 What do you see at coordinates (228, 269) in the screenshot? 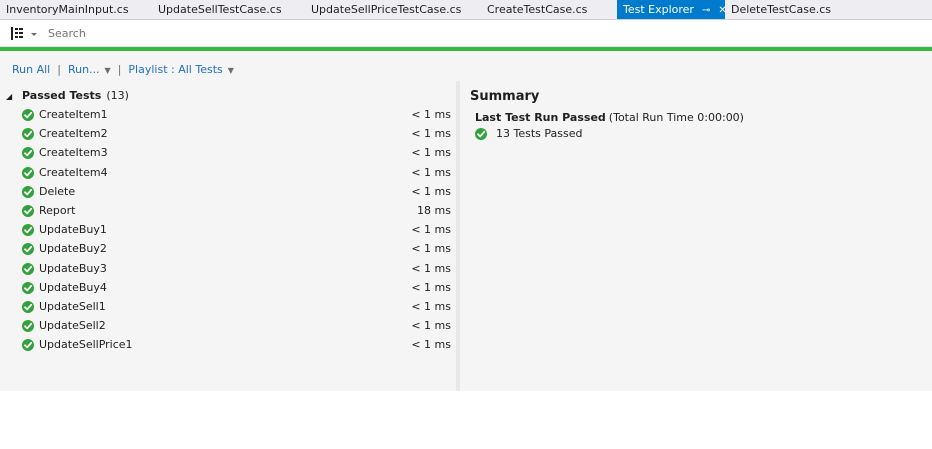
I see `test-row: UpdateBuy3 < 1 ms` at bounding box center [228, 269].